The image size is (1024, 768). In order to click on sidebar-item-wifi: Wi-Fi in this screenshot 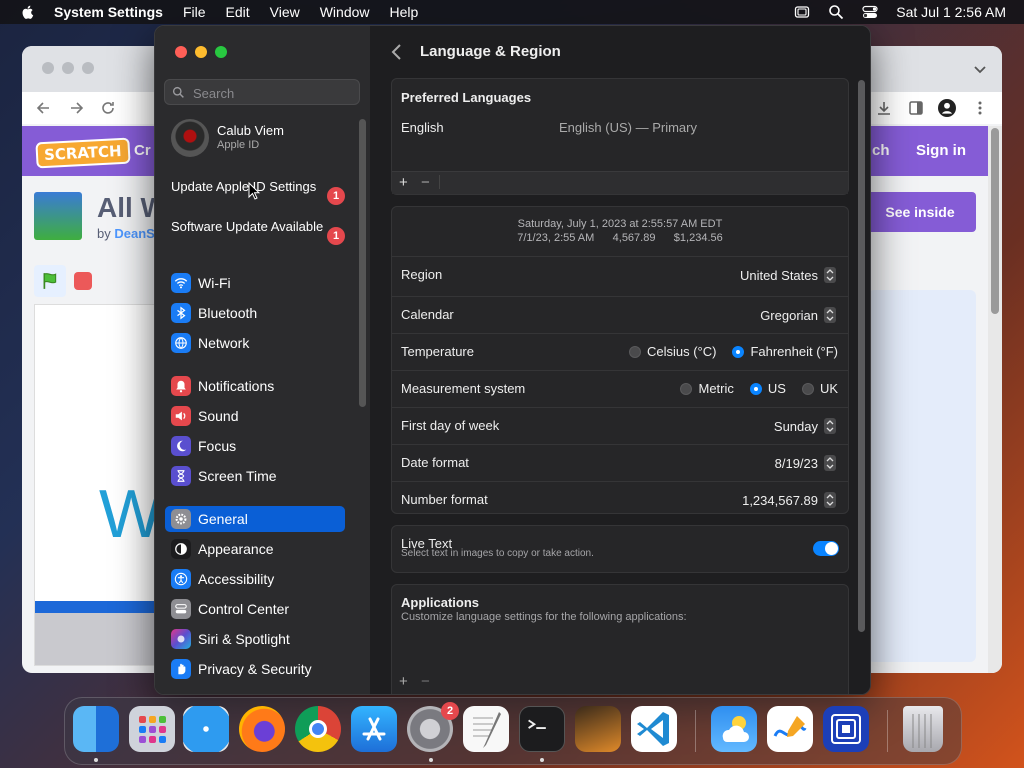, I will do `click(255, 283)`.